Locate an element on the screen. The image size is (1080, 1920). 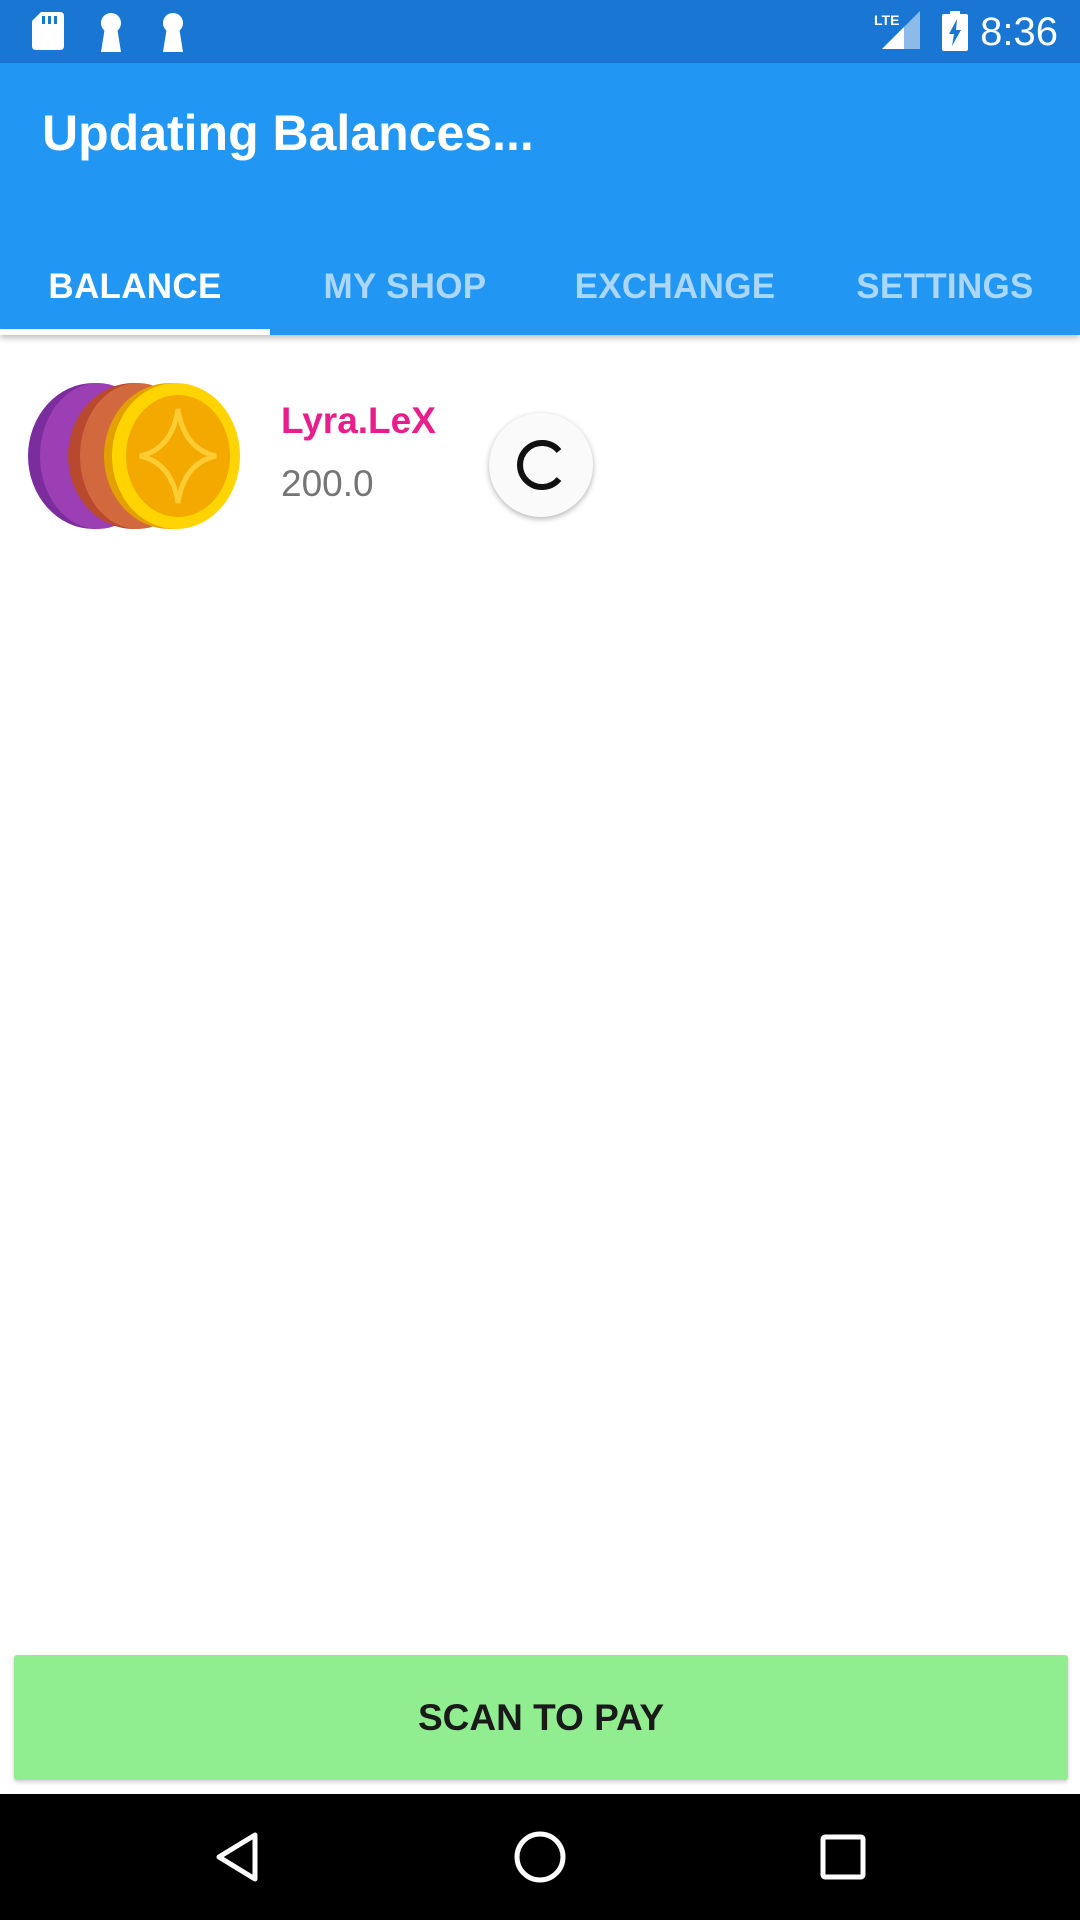
recents-icon is located at coordinates (843, 1857).